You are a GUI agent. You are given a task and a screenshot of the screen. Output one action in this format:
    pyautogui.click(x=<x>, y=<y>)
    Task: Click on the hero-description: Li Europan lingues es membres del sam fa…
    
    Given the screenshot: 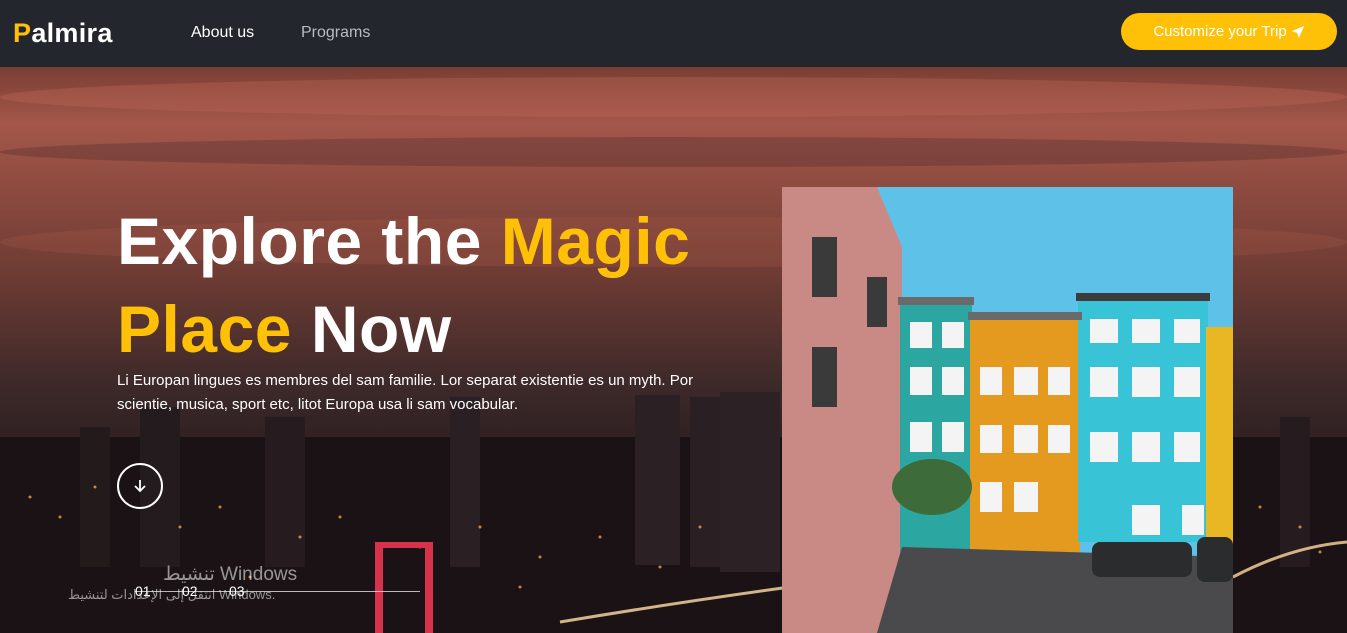 What is the action you would take?
    pyautogui.click(x=405, y=392)
    